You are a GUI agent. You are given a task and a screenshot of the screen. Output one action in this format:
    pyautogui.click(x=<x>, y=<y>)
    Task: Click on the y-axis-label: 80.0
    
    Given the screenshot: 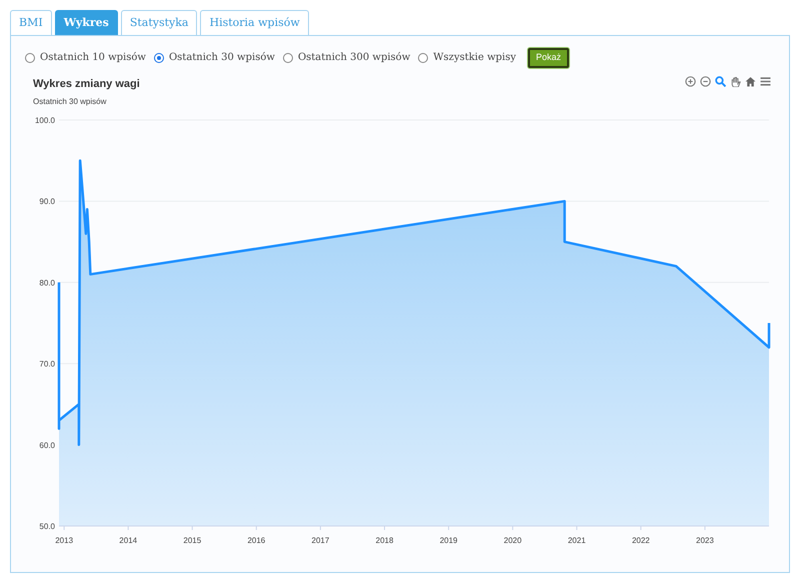 What is the action you would take?
    pyautogui.click(x=47, y=283)
    